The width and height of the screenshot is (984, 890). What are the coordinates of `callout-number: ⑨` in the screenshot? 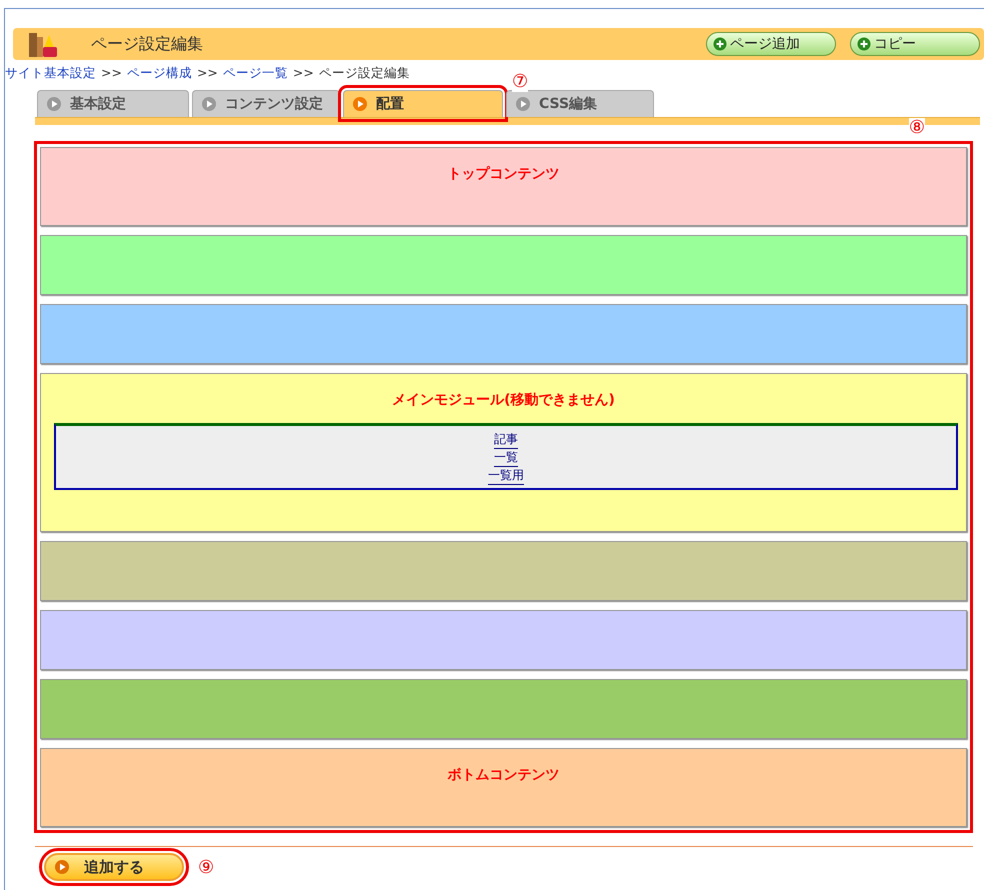 It's located at (206, 867).